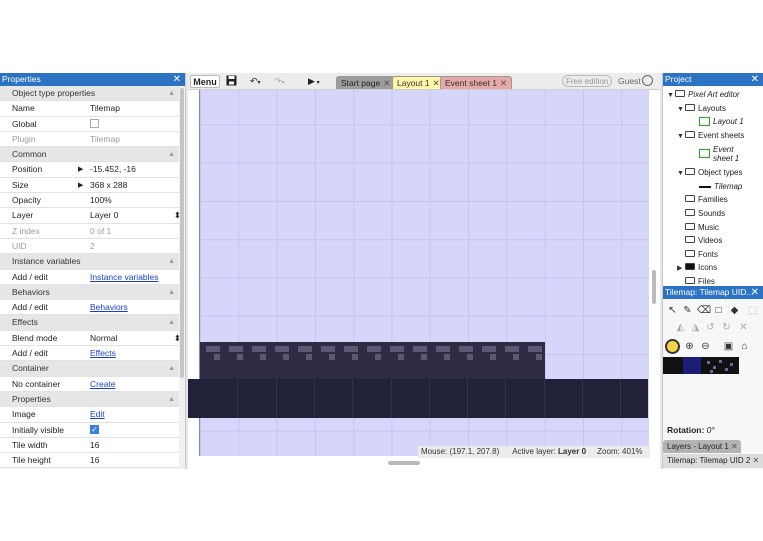  I want to click on property-value: Edit, so click(136, 414).